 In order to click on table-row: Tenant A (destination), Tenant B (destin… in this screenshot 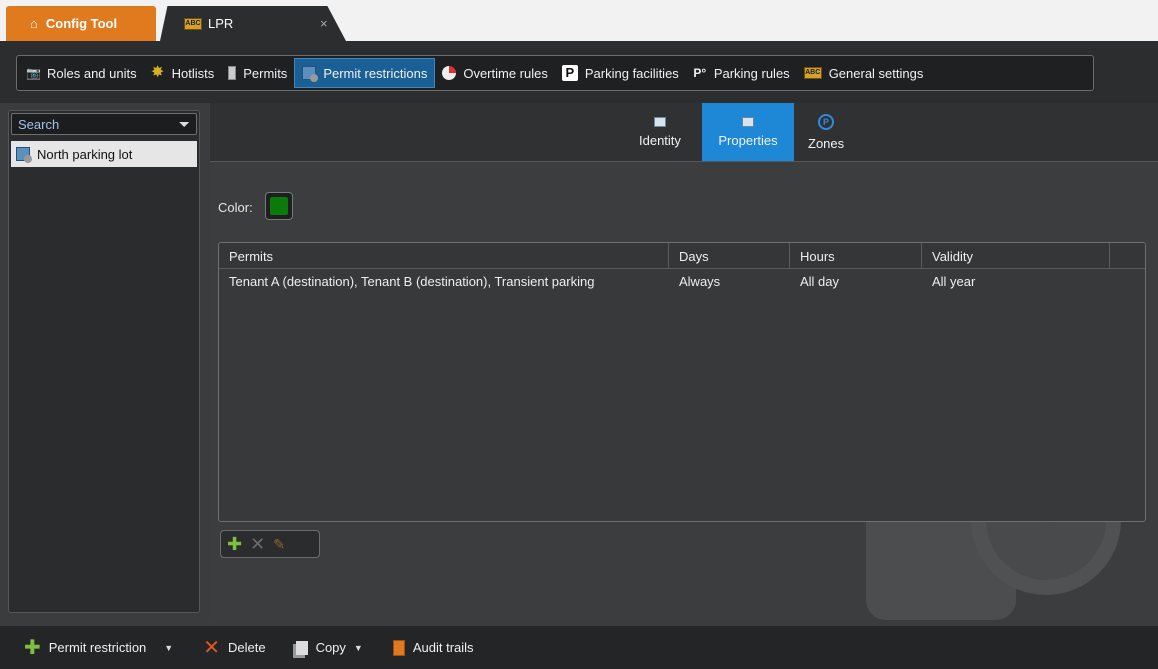, I will do `click(682, 281)`.